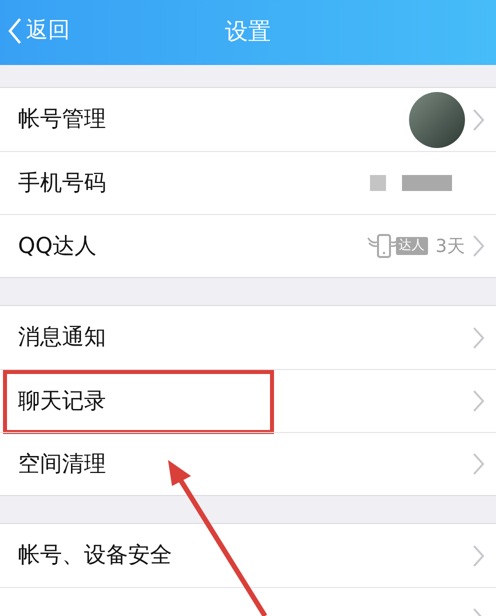  I want to click on settings-row: 手机号码, so click(248, 182).